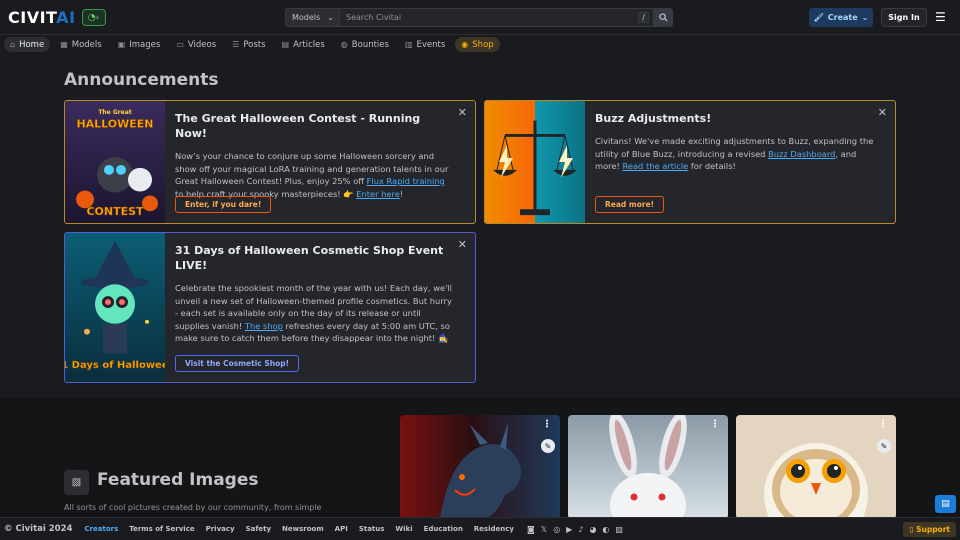  I want to click on home-icon: ⌂, so click(13, 44).